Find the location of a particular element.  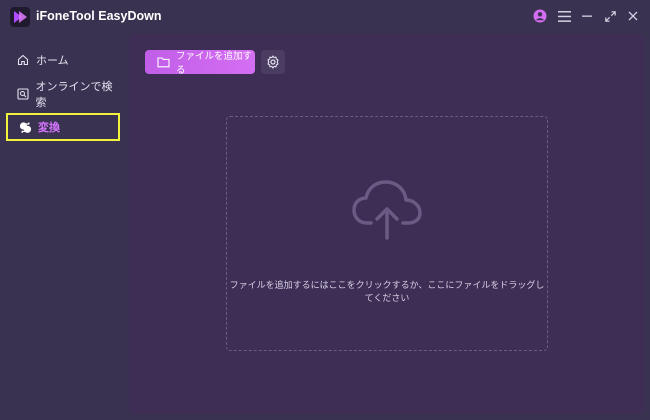

app-logo-icon is located at coordinates (20, 17).